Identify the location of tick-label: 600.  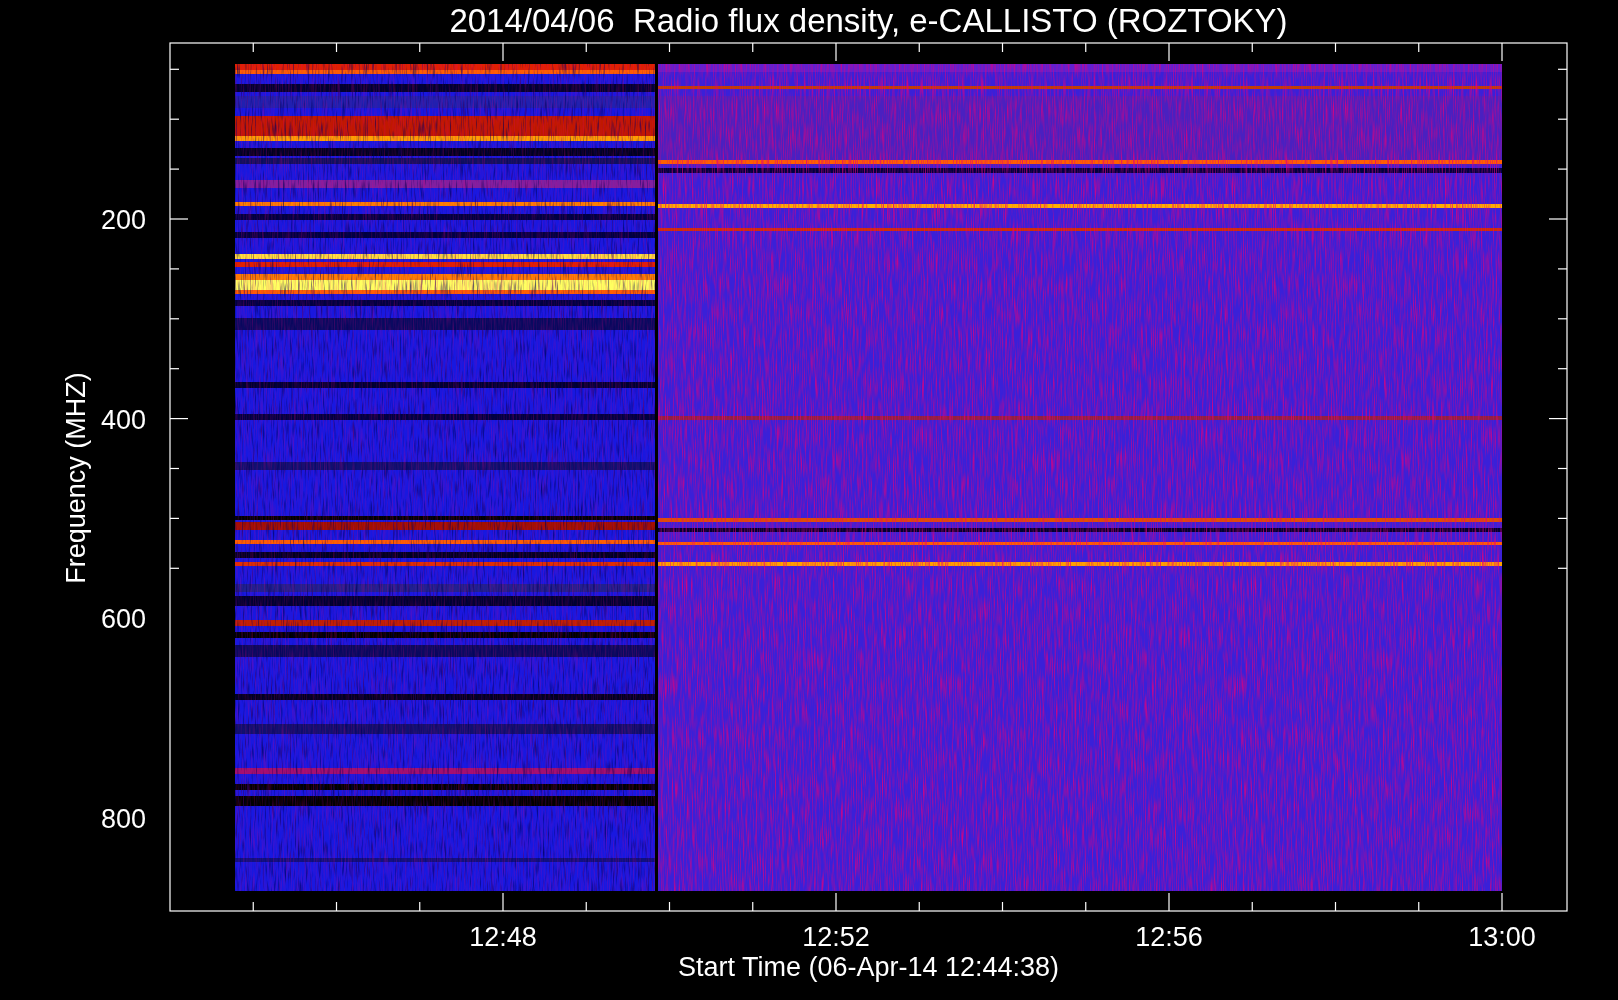
(123, 619).